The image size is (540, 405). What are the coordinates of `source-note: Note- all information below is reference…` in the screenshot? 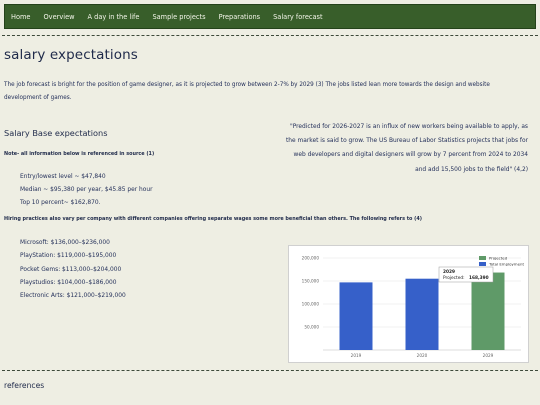 It's located at (79, 154).